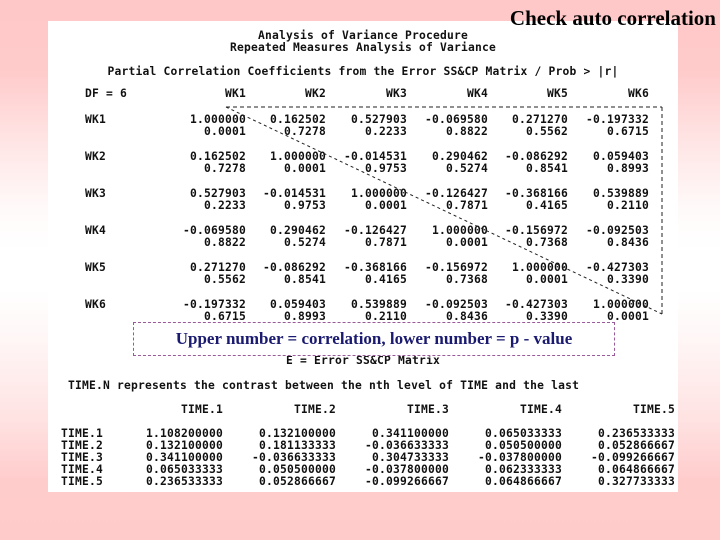 This screenshot has width=720, height=540. Describe the element at coordinates (406, 481) in the screenshot. I see `e-matrix-value: -0.099266667` at that location.